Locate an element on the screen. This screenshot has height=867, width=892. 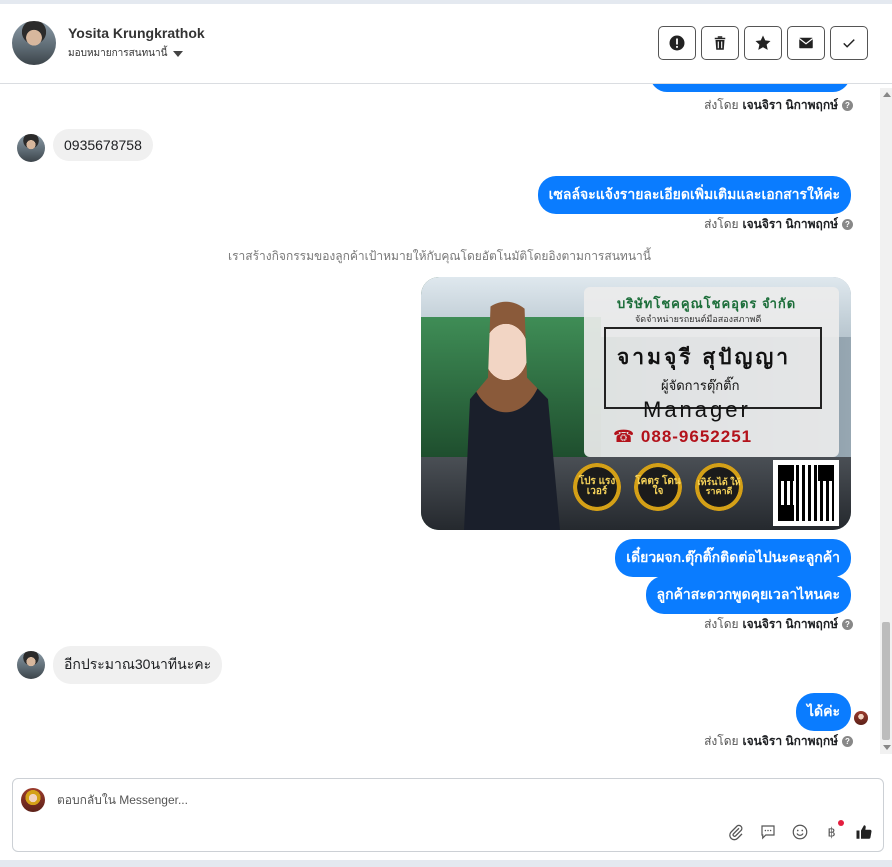
report-button is located at coordinates (677, 43).